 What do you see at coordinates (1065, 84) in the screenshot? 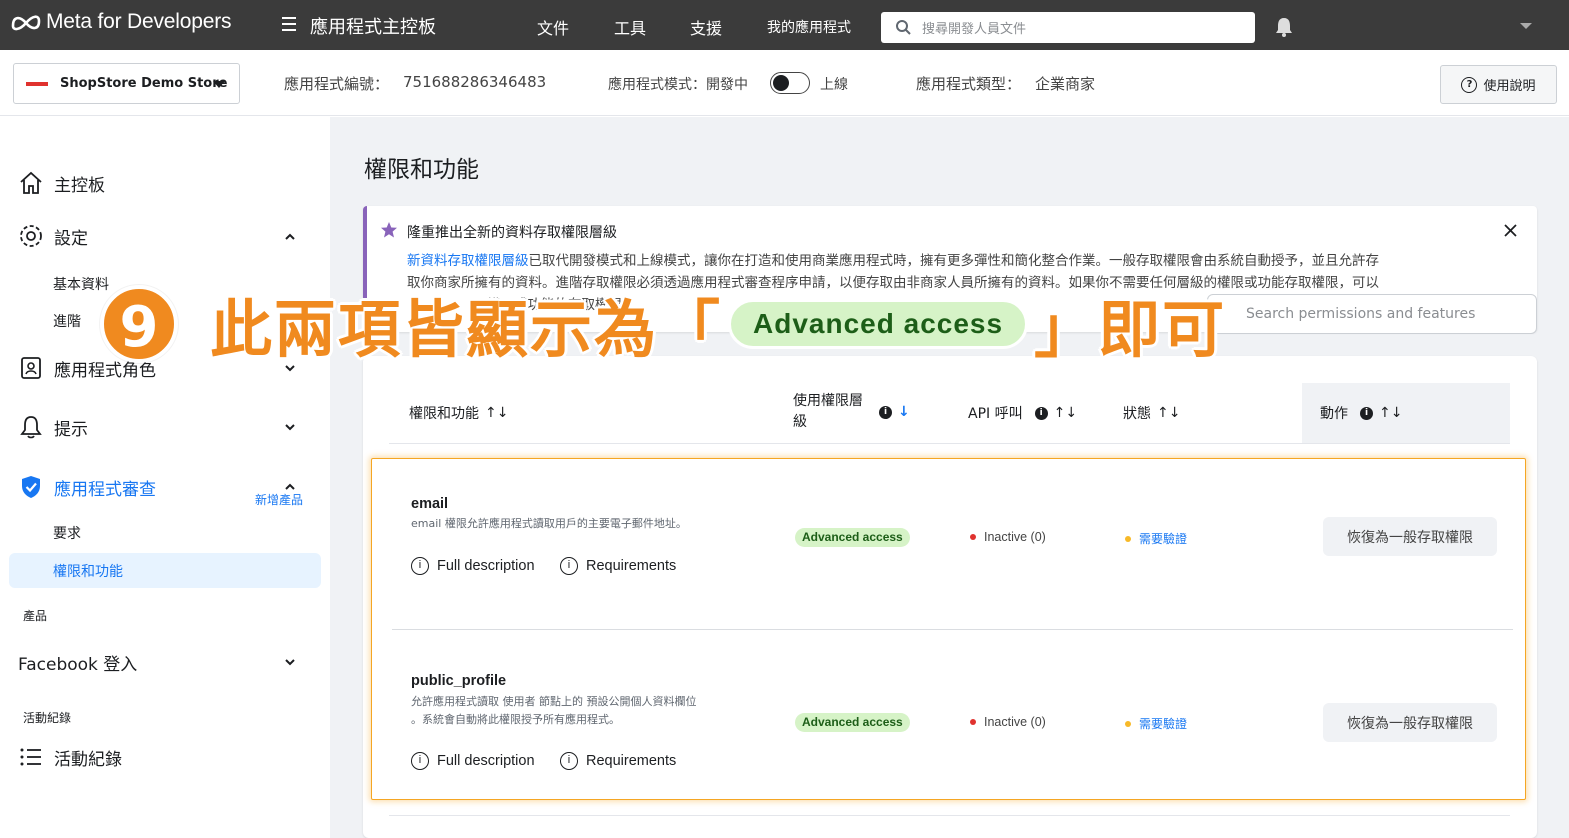
I see `app-type-value: 企業商家` at bounding box center [1065, 84].